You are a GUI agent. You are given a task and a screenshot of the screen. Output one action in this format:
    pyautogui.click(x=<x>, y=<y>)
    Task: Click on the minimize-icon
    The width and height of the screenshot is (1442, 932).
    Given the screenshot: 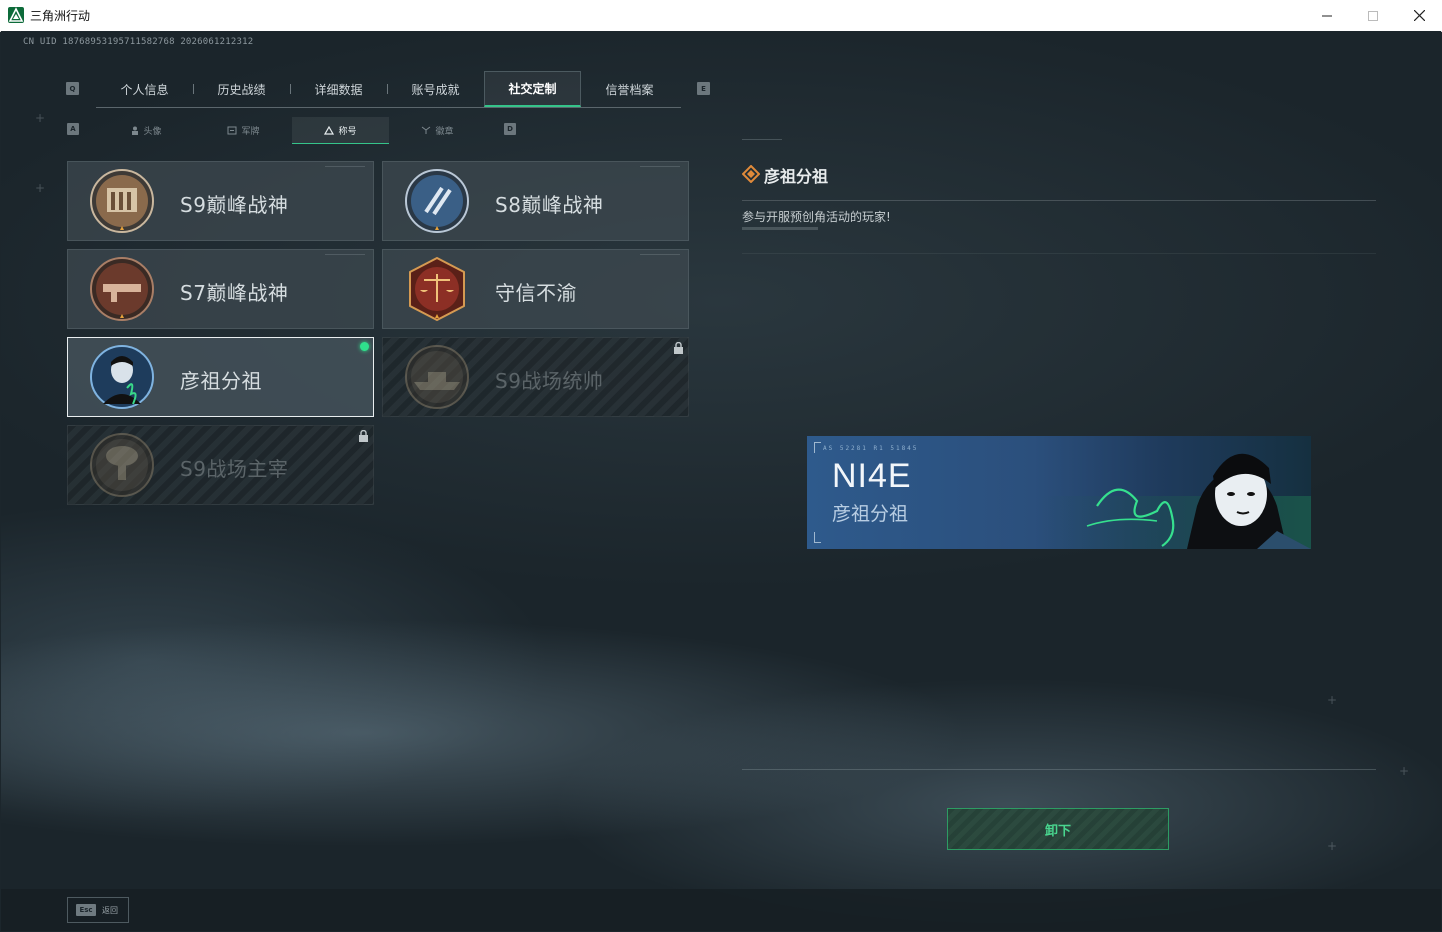 What is the action you would take?
    pyautogui.click(x=1327, y=15)
    